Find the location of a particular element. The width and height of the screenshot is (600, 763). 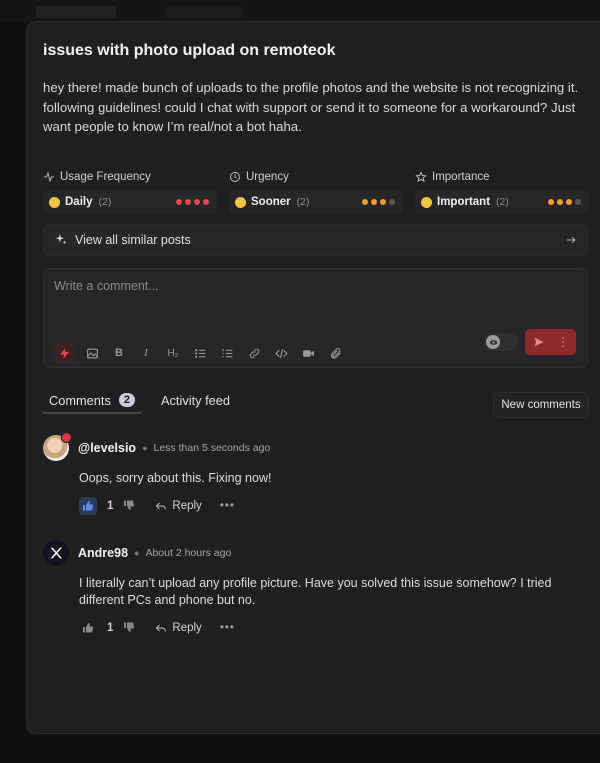

bullet-list-icon is located at coordinates (200, 353).